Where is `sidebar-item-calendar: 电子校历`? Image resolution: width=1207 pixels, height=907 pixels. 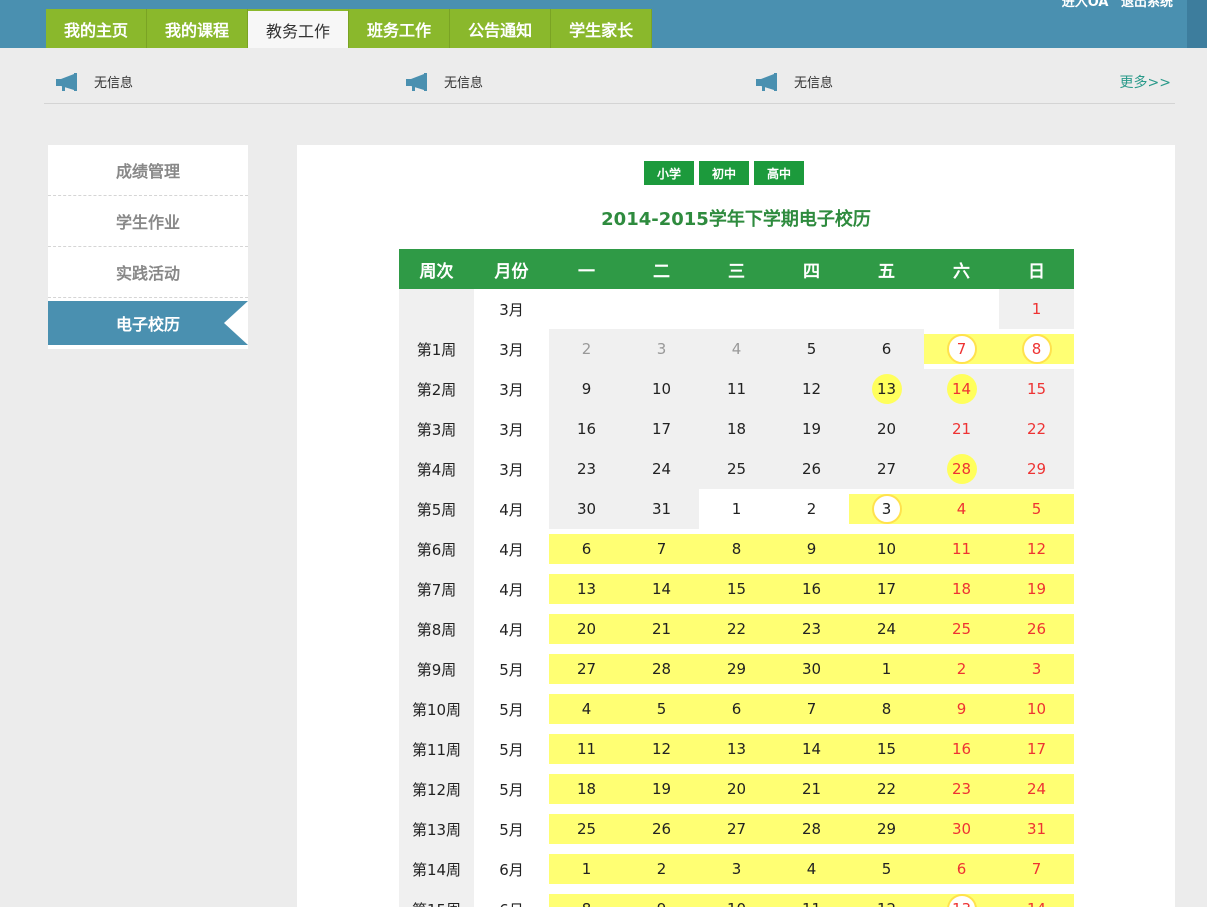 sidebar-item-calendar: 电子校历 is located at coordinates (148, 323).